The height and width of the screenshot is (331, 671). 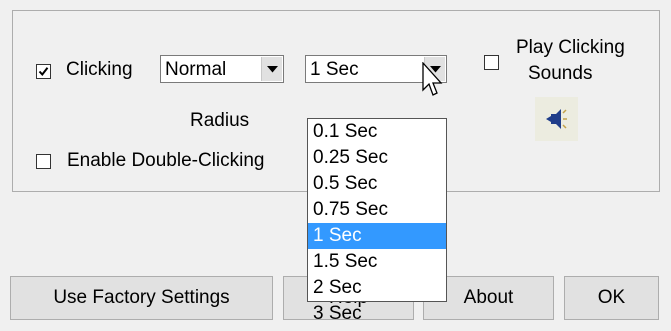 I want to click on clicking-label: Clicking, so click(x=99, y=69).